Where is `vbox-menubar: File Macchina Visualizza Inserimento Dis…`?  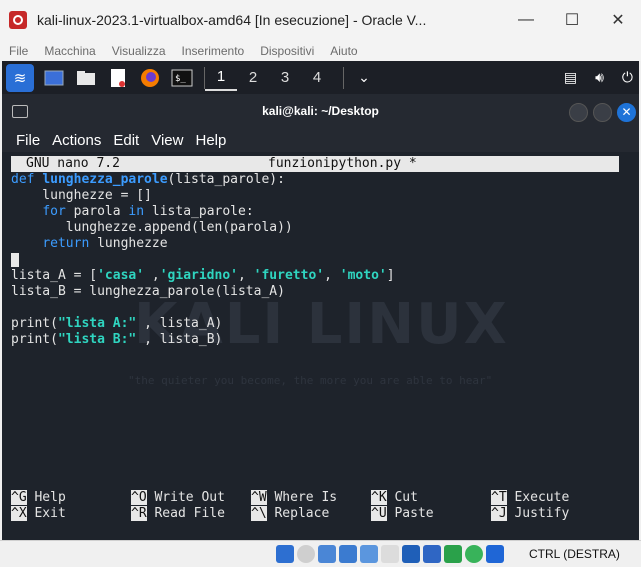 vbox-menubar: File Macchina Visualizza Inserimento Dis… is located at coordinates (320, 50).